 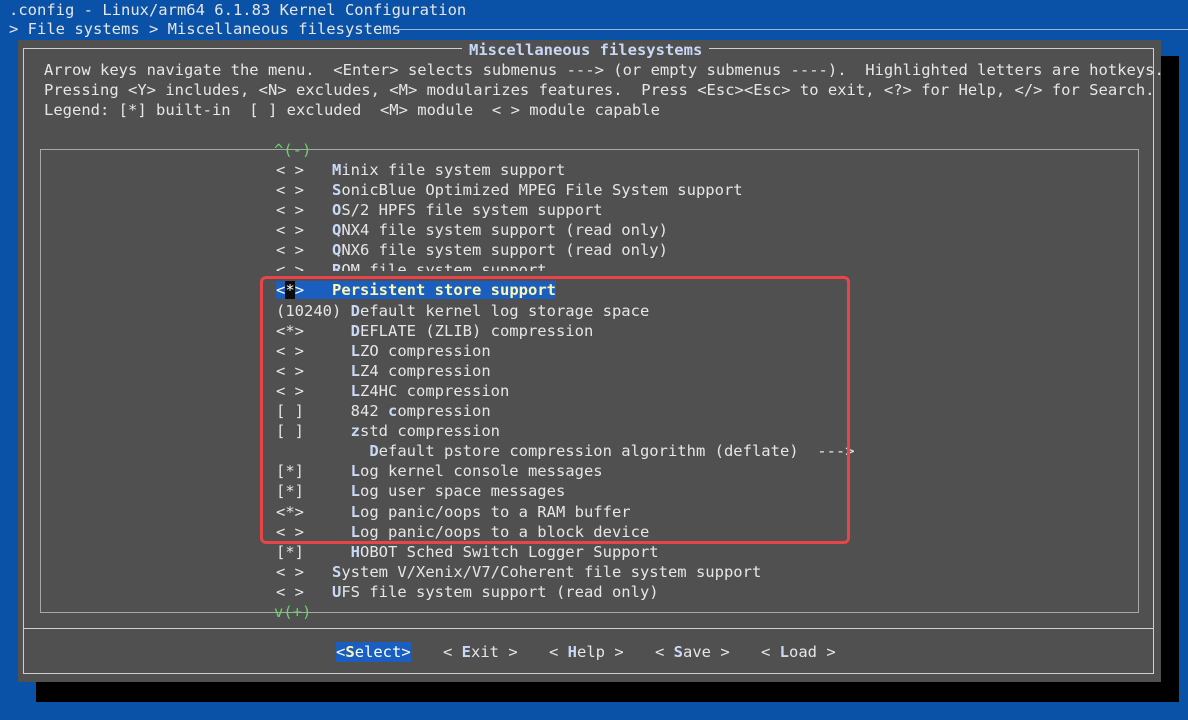 What do you see at coordinates (565, 230) in the screenshot?
I see `menu-item-qnx4: < > QNX4 file system support (read only)` at bounding box center [565, 230].